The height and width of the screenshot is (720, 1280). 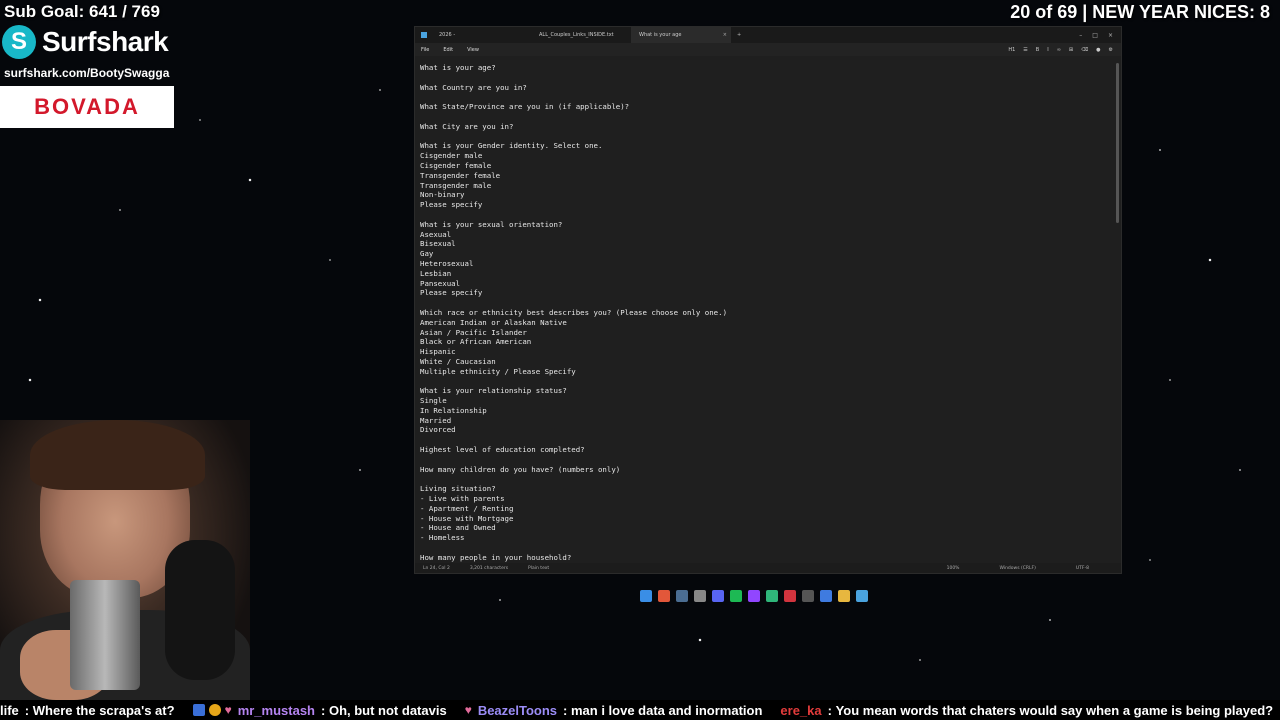 What do you see at coordinates (458, 489) in the screenshot?
I see `document-line: Living situation?` at bounding box center [458, 489].